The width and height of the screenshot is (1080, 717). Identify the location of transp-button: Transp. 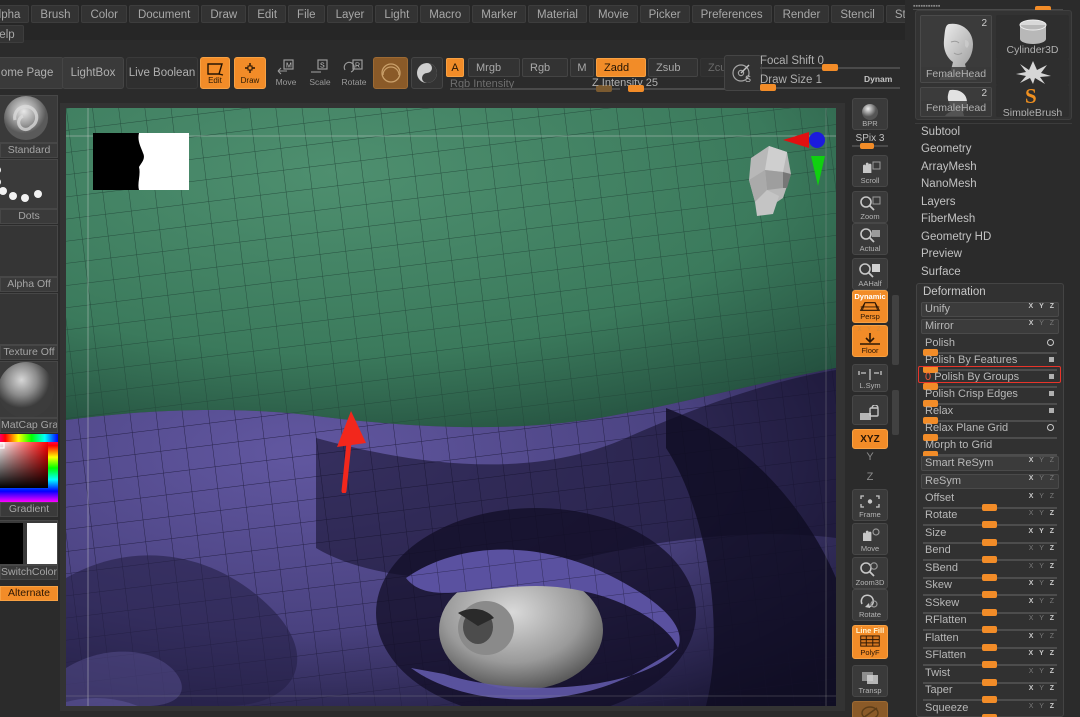
(870, 681).